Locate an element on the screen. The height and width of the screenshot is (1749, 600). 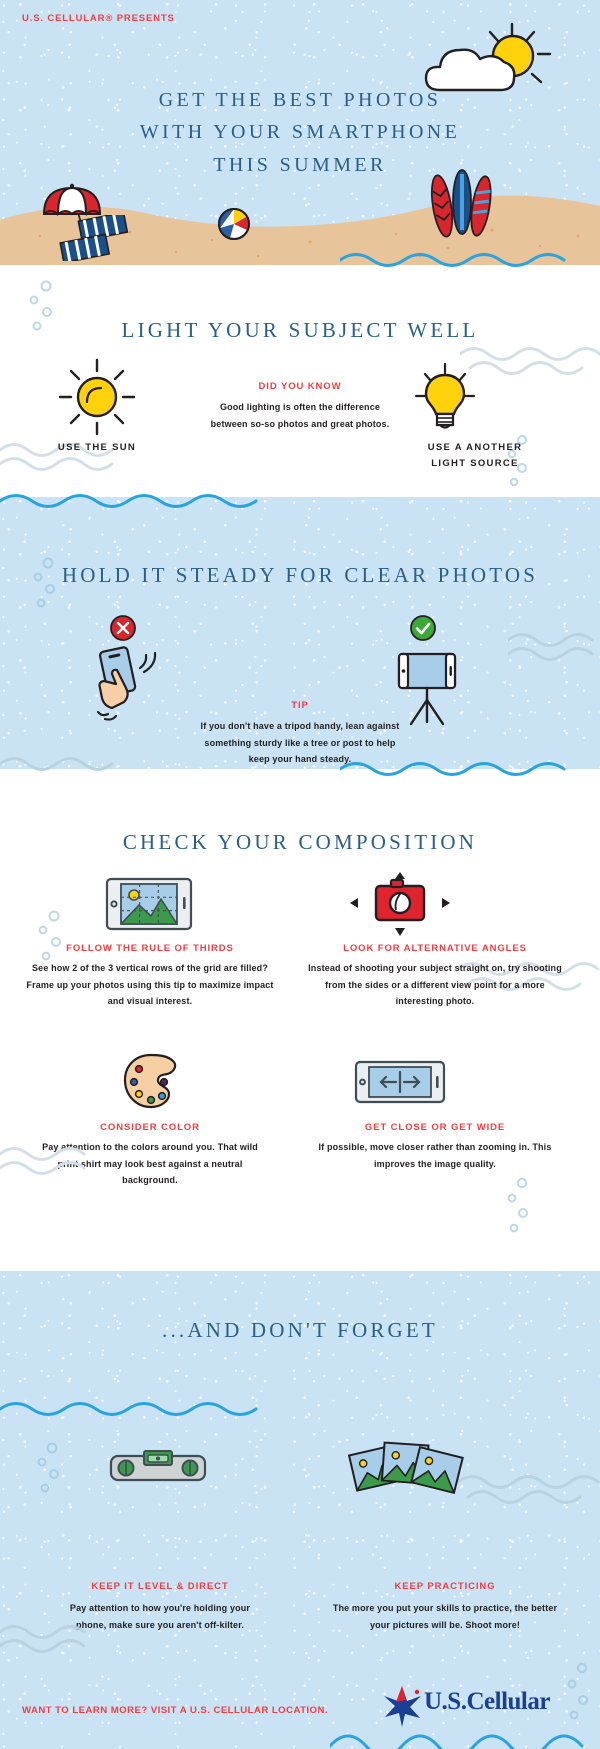
tip-eyebrow: TIP is located at coordinates (300, 705).